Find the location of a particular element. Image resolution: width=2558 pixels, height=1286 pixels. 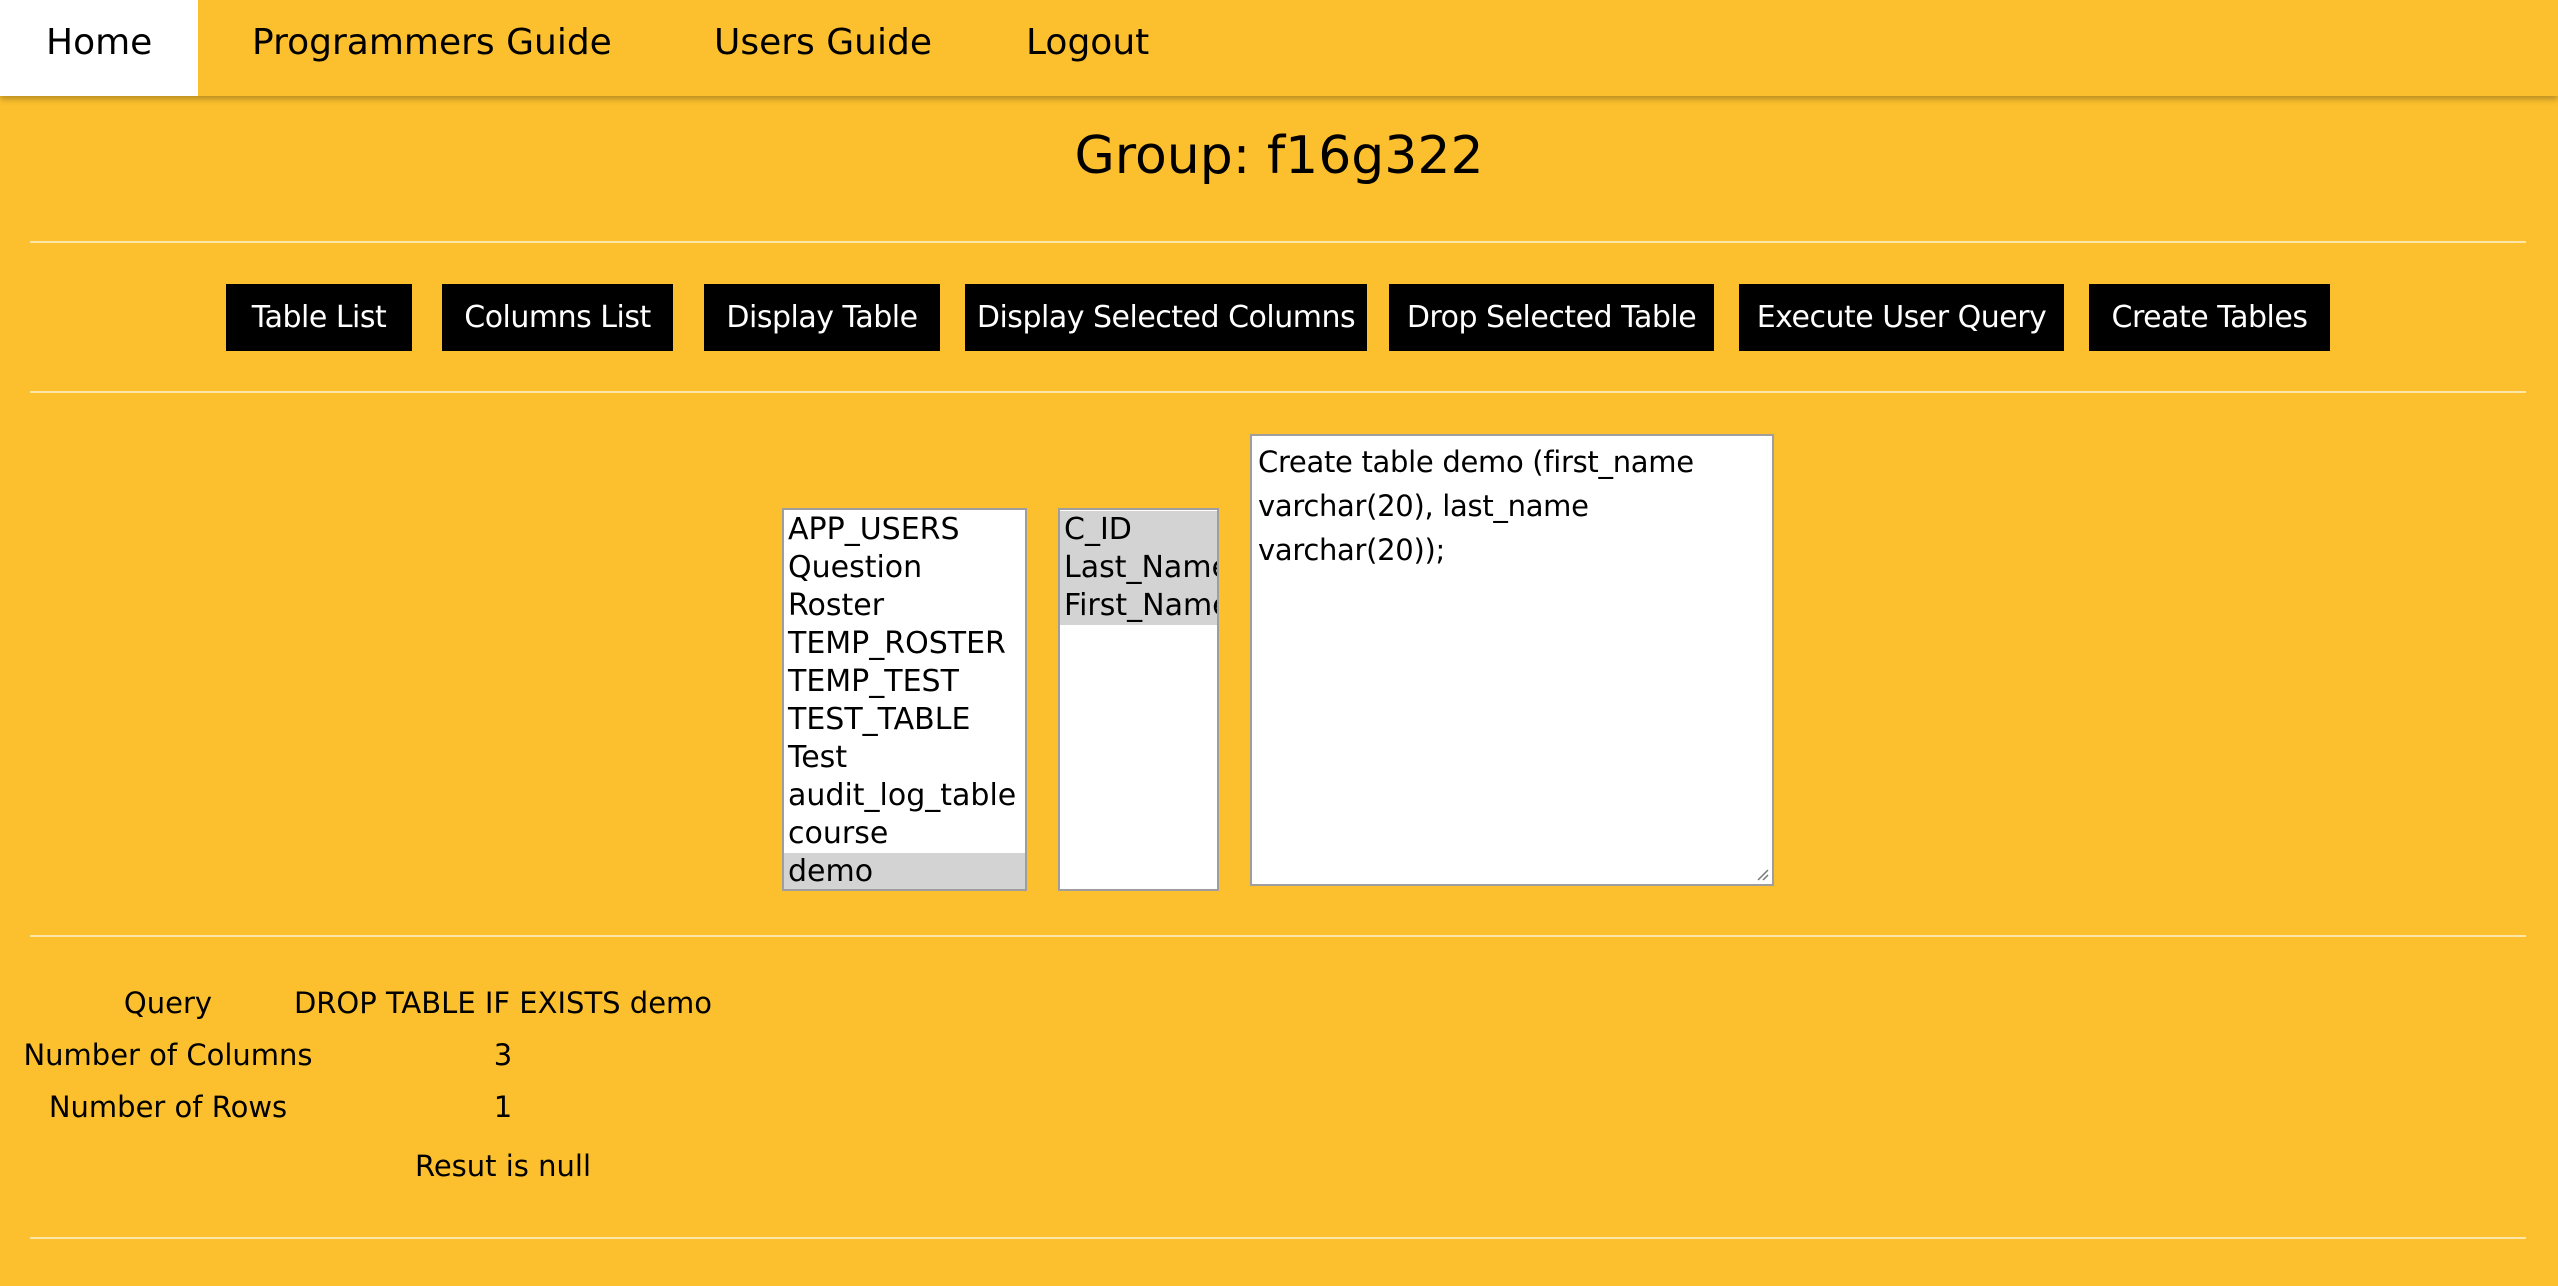

nav-programmers-guide: Programmers Guide is located at coordinates (432, 48).